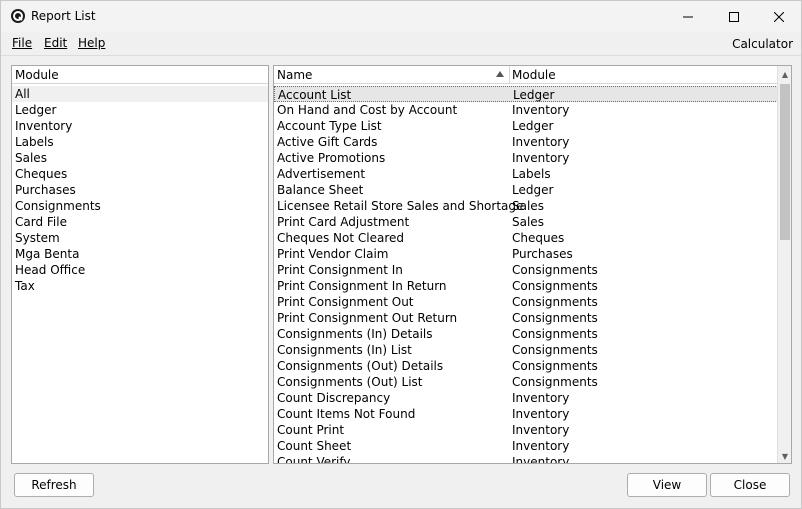 The image size is (802, 509). What do you see at coordinates (785, 162) in the screenshot?
I see `scrollbar-thumb` at bounding box center [785, 162].